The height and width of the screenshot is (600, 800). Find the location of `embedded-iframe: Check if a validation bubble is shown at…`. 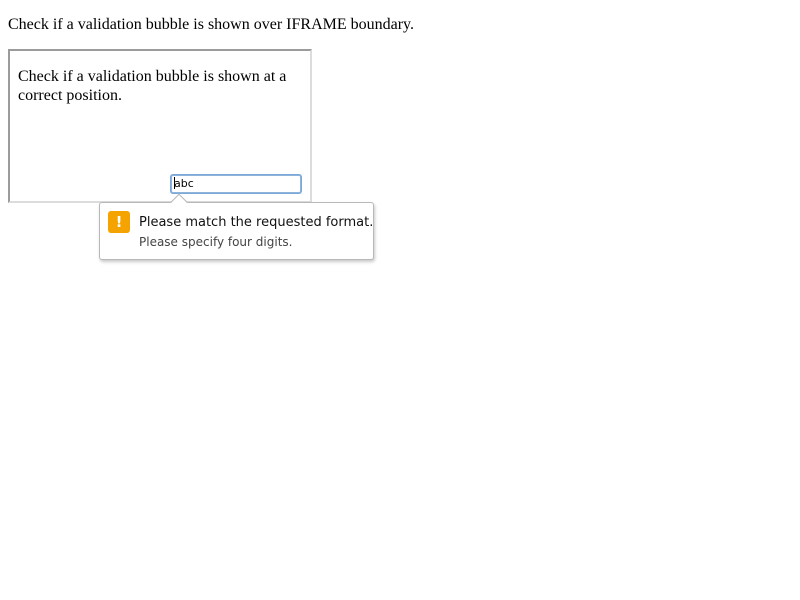

embedded-iframe: Check if a validation bubble is shown at… is located at coordinates (160, 126).